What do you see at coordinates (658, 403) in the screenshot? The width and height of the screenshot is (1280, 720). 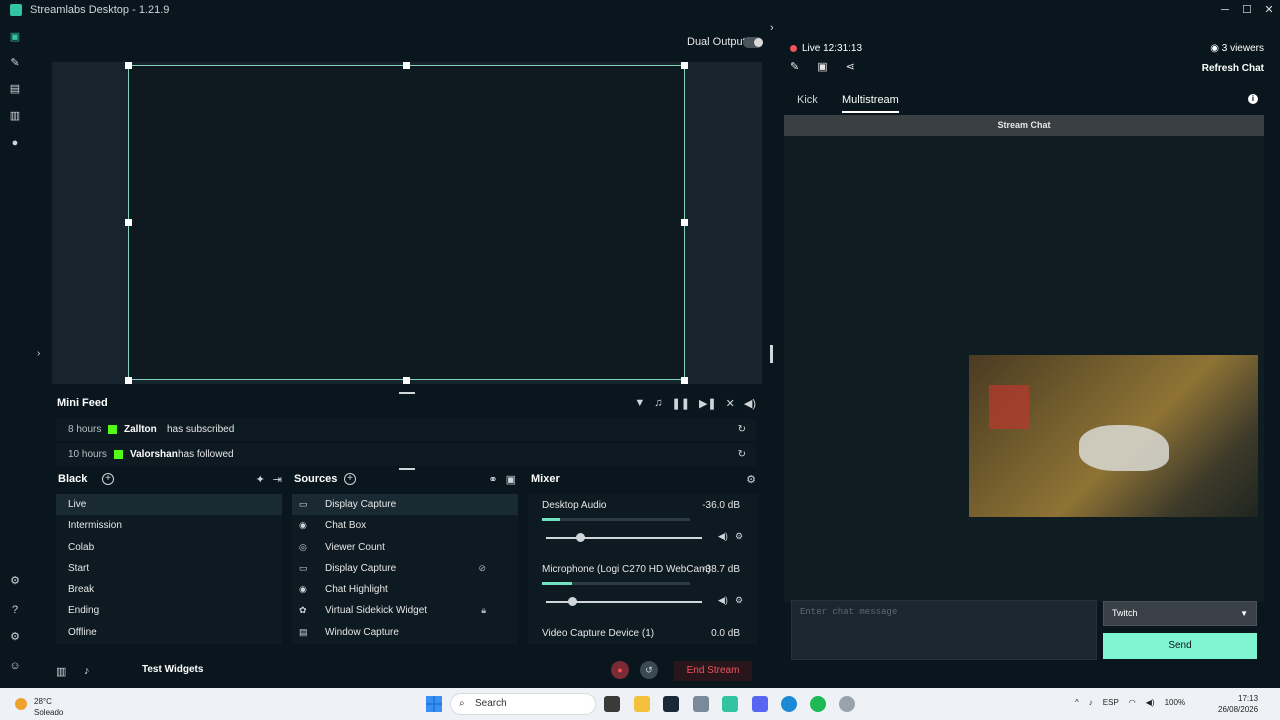 I see `music-icon: ♫` at bounding box center [658, 403].